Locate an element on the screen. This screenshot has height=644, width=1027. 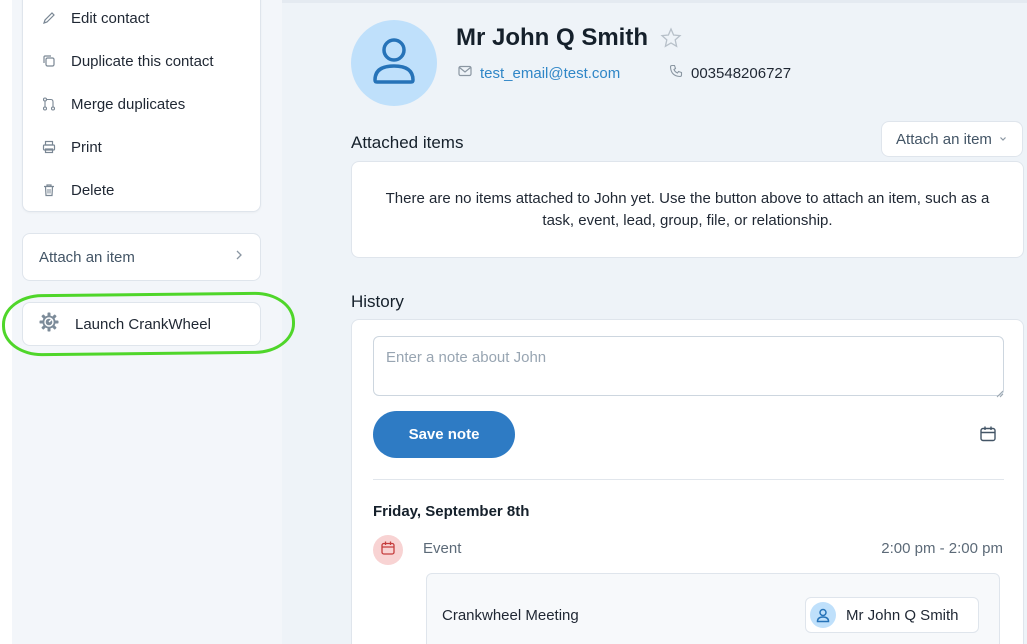
delete-item: Delete is located at coordinates (141, 190).